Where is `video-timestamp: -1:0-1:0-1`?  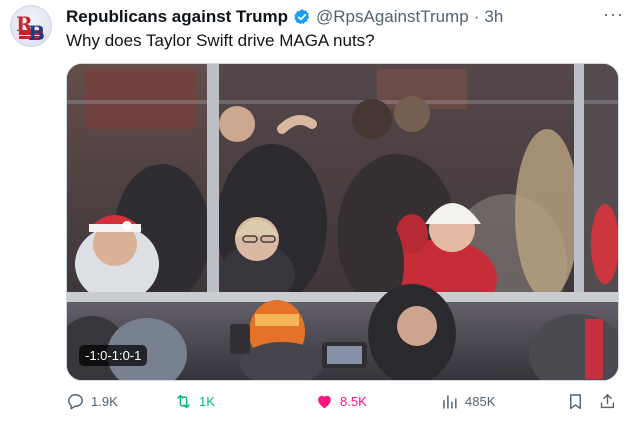 video-timestamp: -1:0-1:0-1 is located at coordinates (113, 355).